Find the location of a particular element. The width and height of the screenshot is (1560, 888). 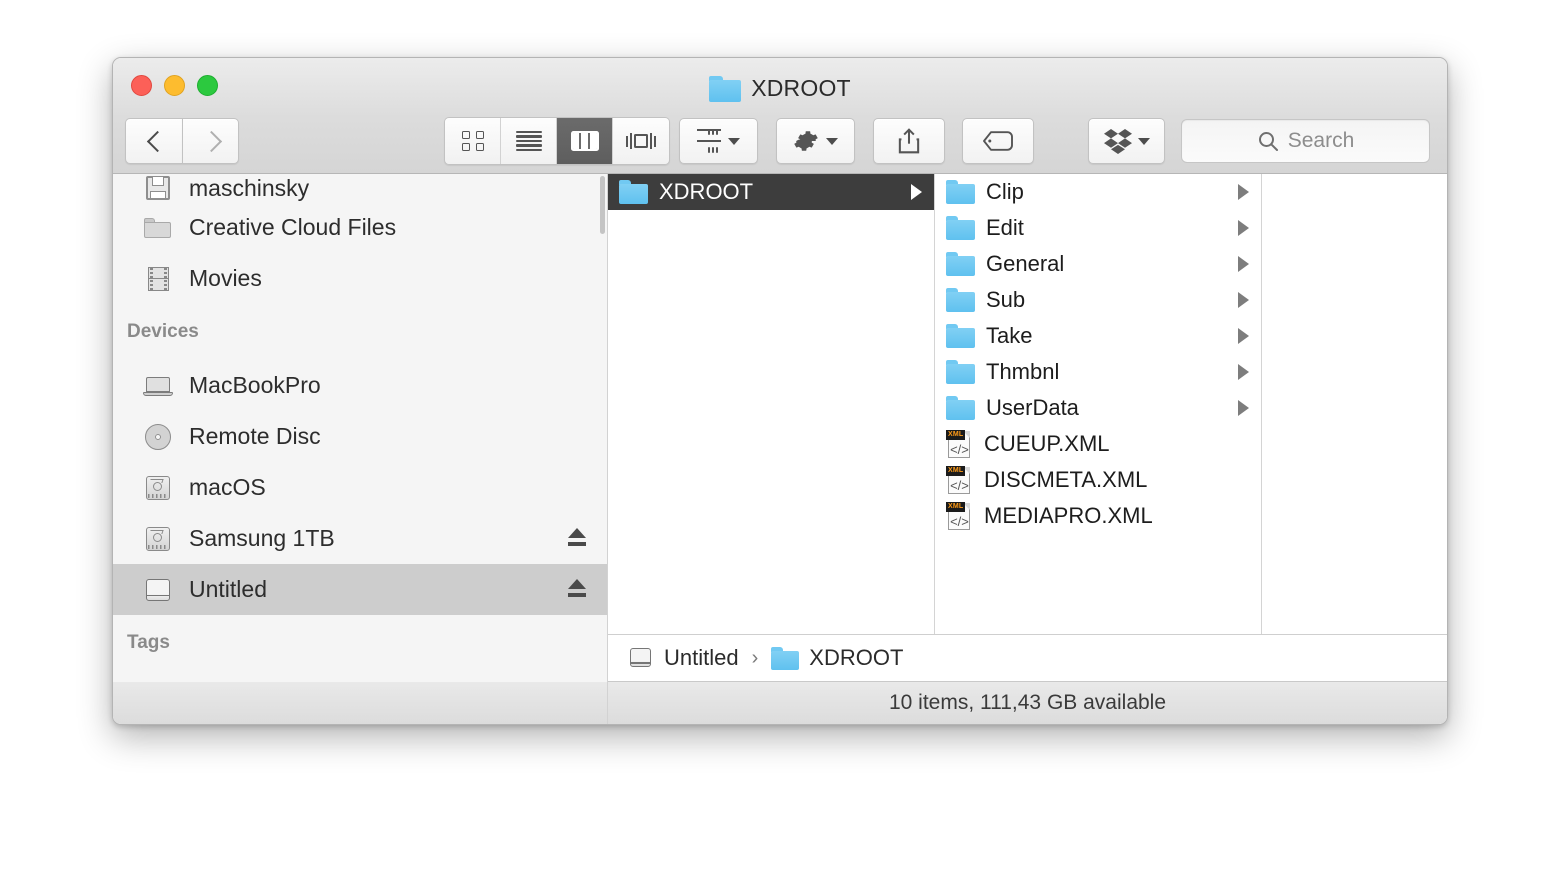

search-placeholder: Search is located at coordinates (1321, 140).